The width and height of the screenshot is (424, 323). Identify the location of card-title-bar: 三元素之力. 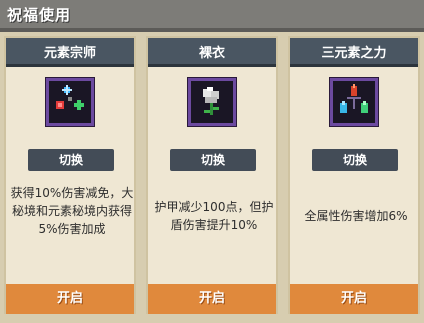
(354, 51).